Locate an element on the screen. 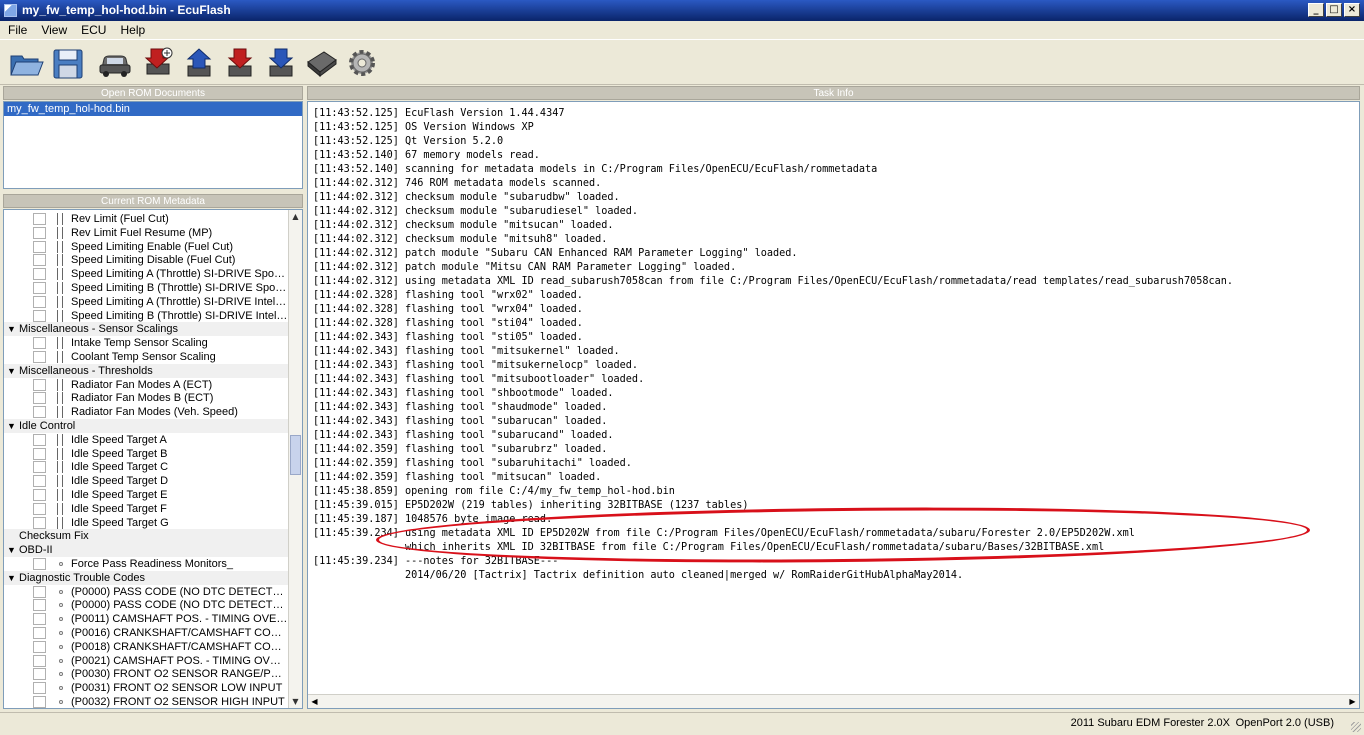  tree-table-item: Idle Speed Target B is located at coordinates (146, 454).